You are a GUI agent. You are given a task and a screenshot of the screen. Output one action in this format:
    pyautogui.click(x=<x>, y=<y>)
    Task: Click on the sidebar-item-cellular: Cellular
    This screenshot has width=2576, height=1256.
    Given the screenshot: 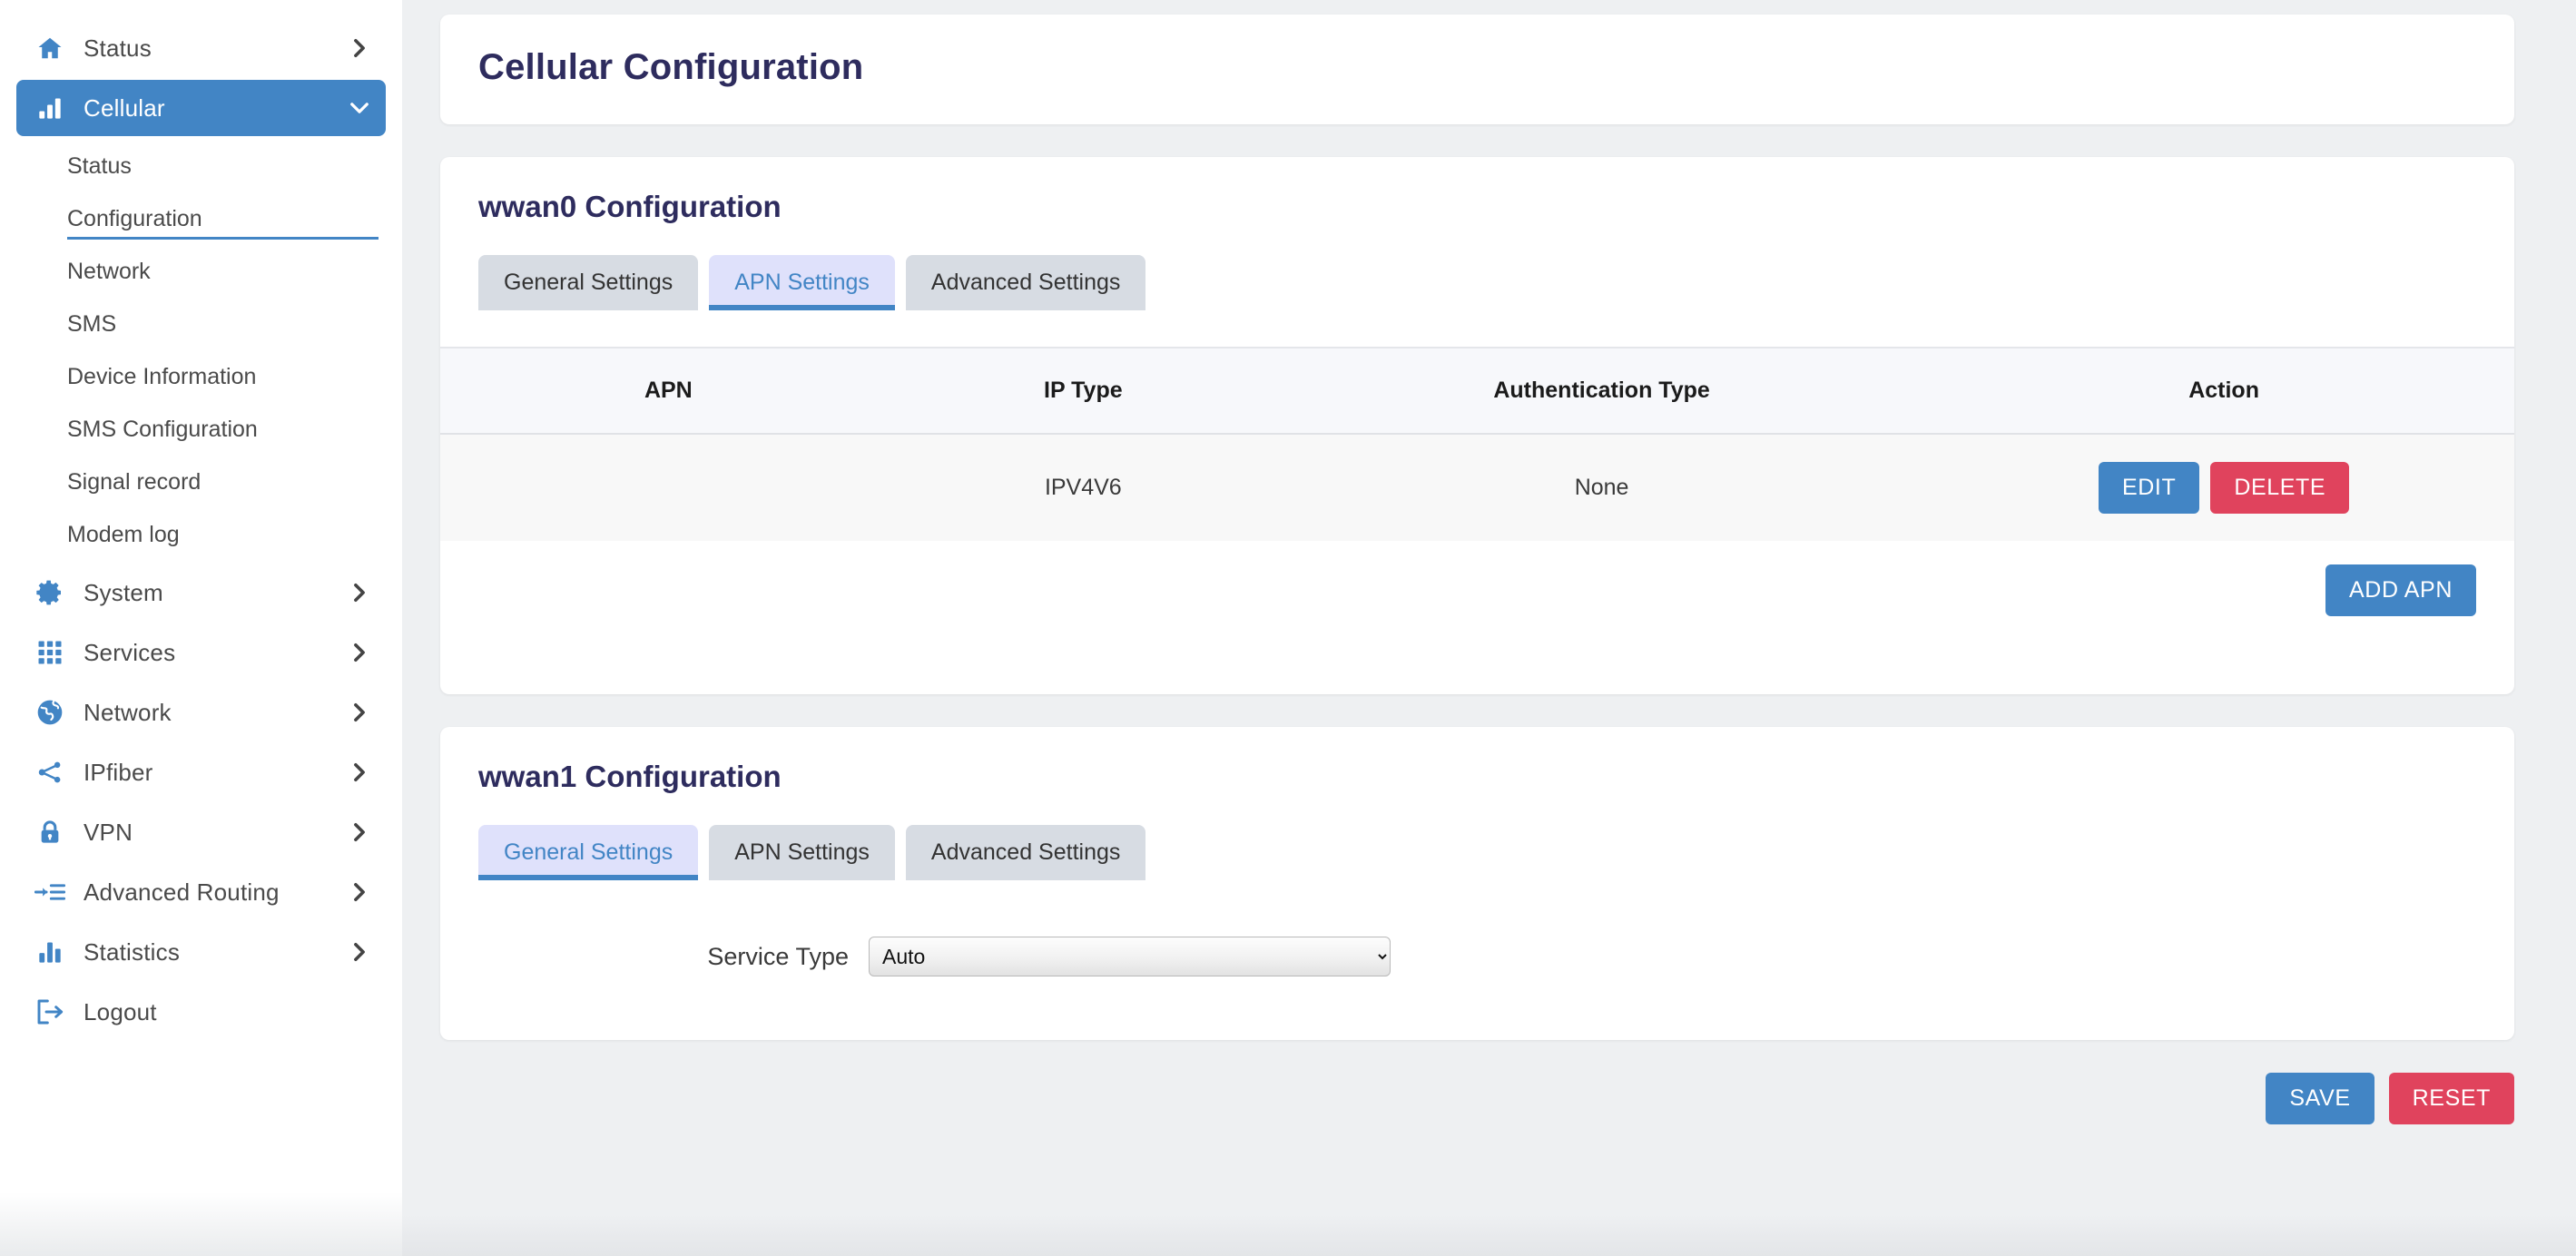 What is the action you would take?
    pyautogui.click(x=201, y=108)
    